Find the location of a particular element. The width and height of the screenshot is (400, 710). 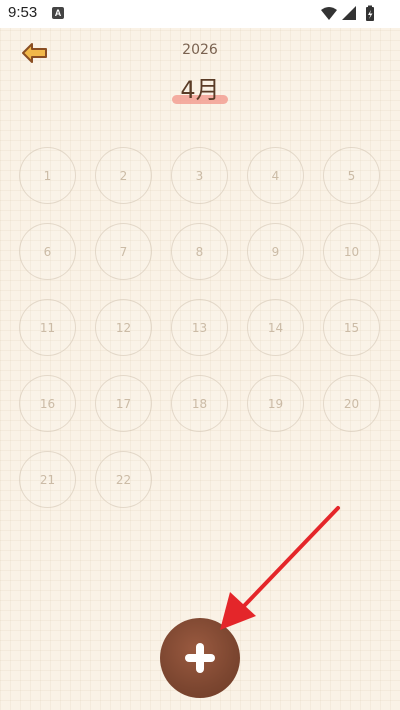

status-time: 9:53 is located at coordinates (23, 12).